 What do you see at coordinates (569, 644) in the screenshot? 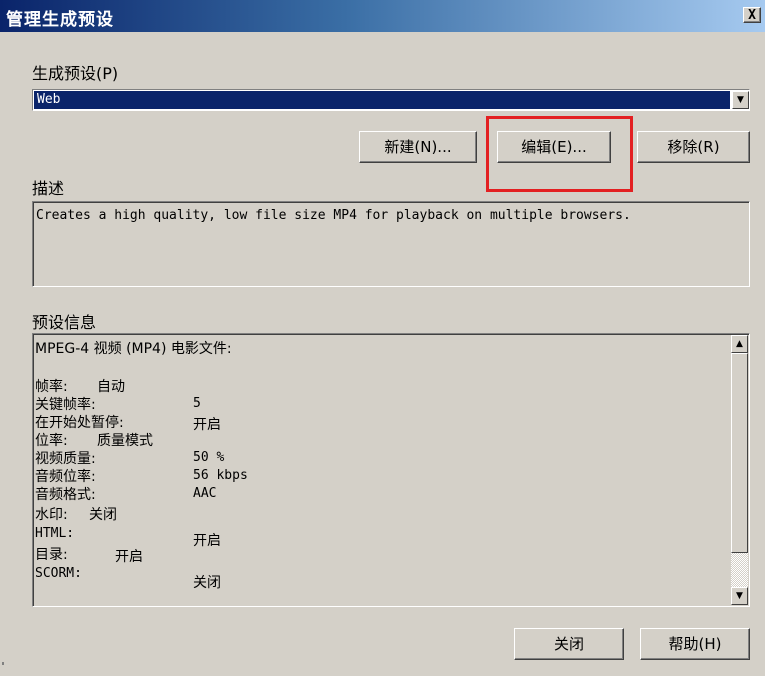
I see `close-button: 关闭` at bounding box center [569, 644].